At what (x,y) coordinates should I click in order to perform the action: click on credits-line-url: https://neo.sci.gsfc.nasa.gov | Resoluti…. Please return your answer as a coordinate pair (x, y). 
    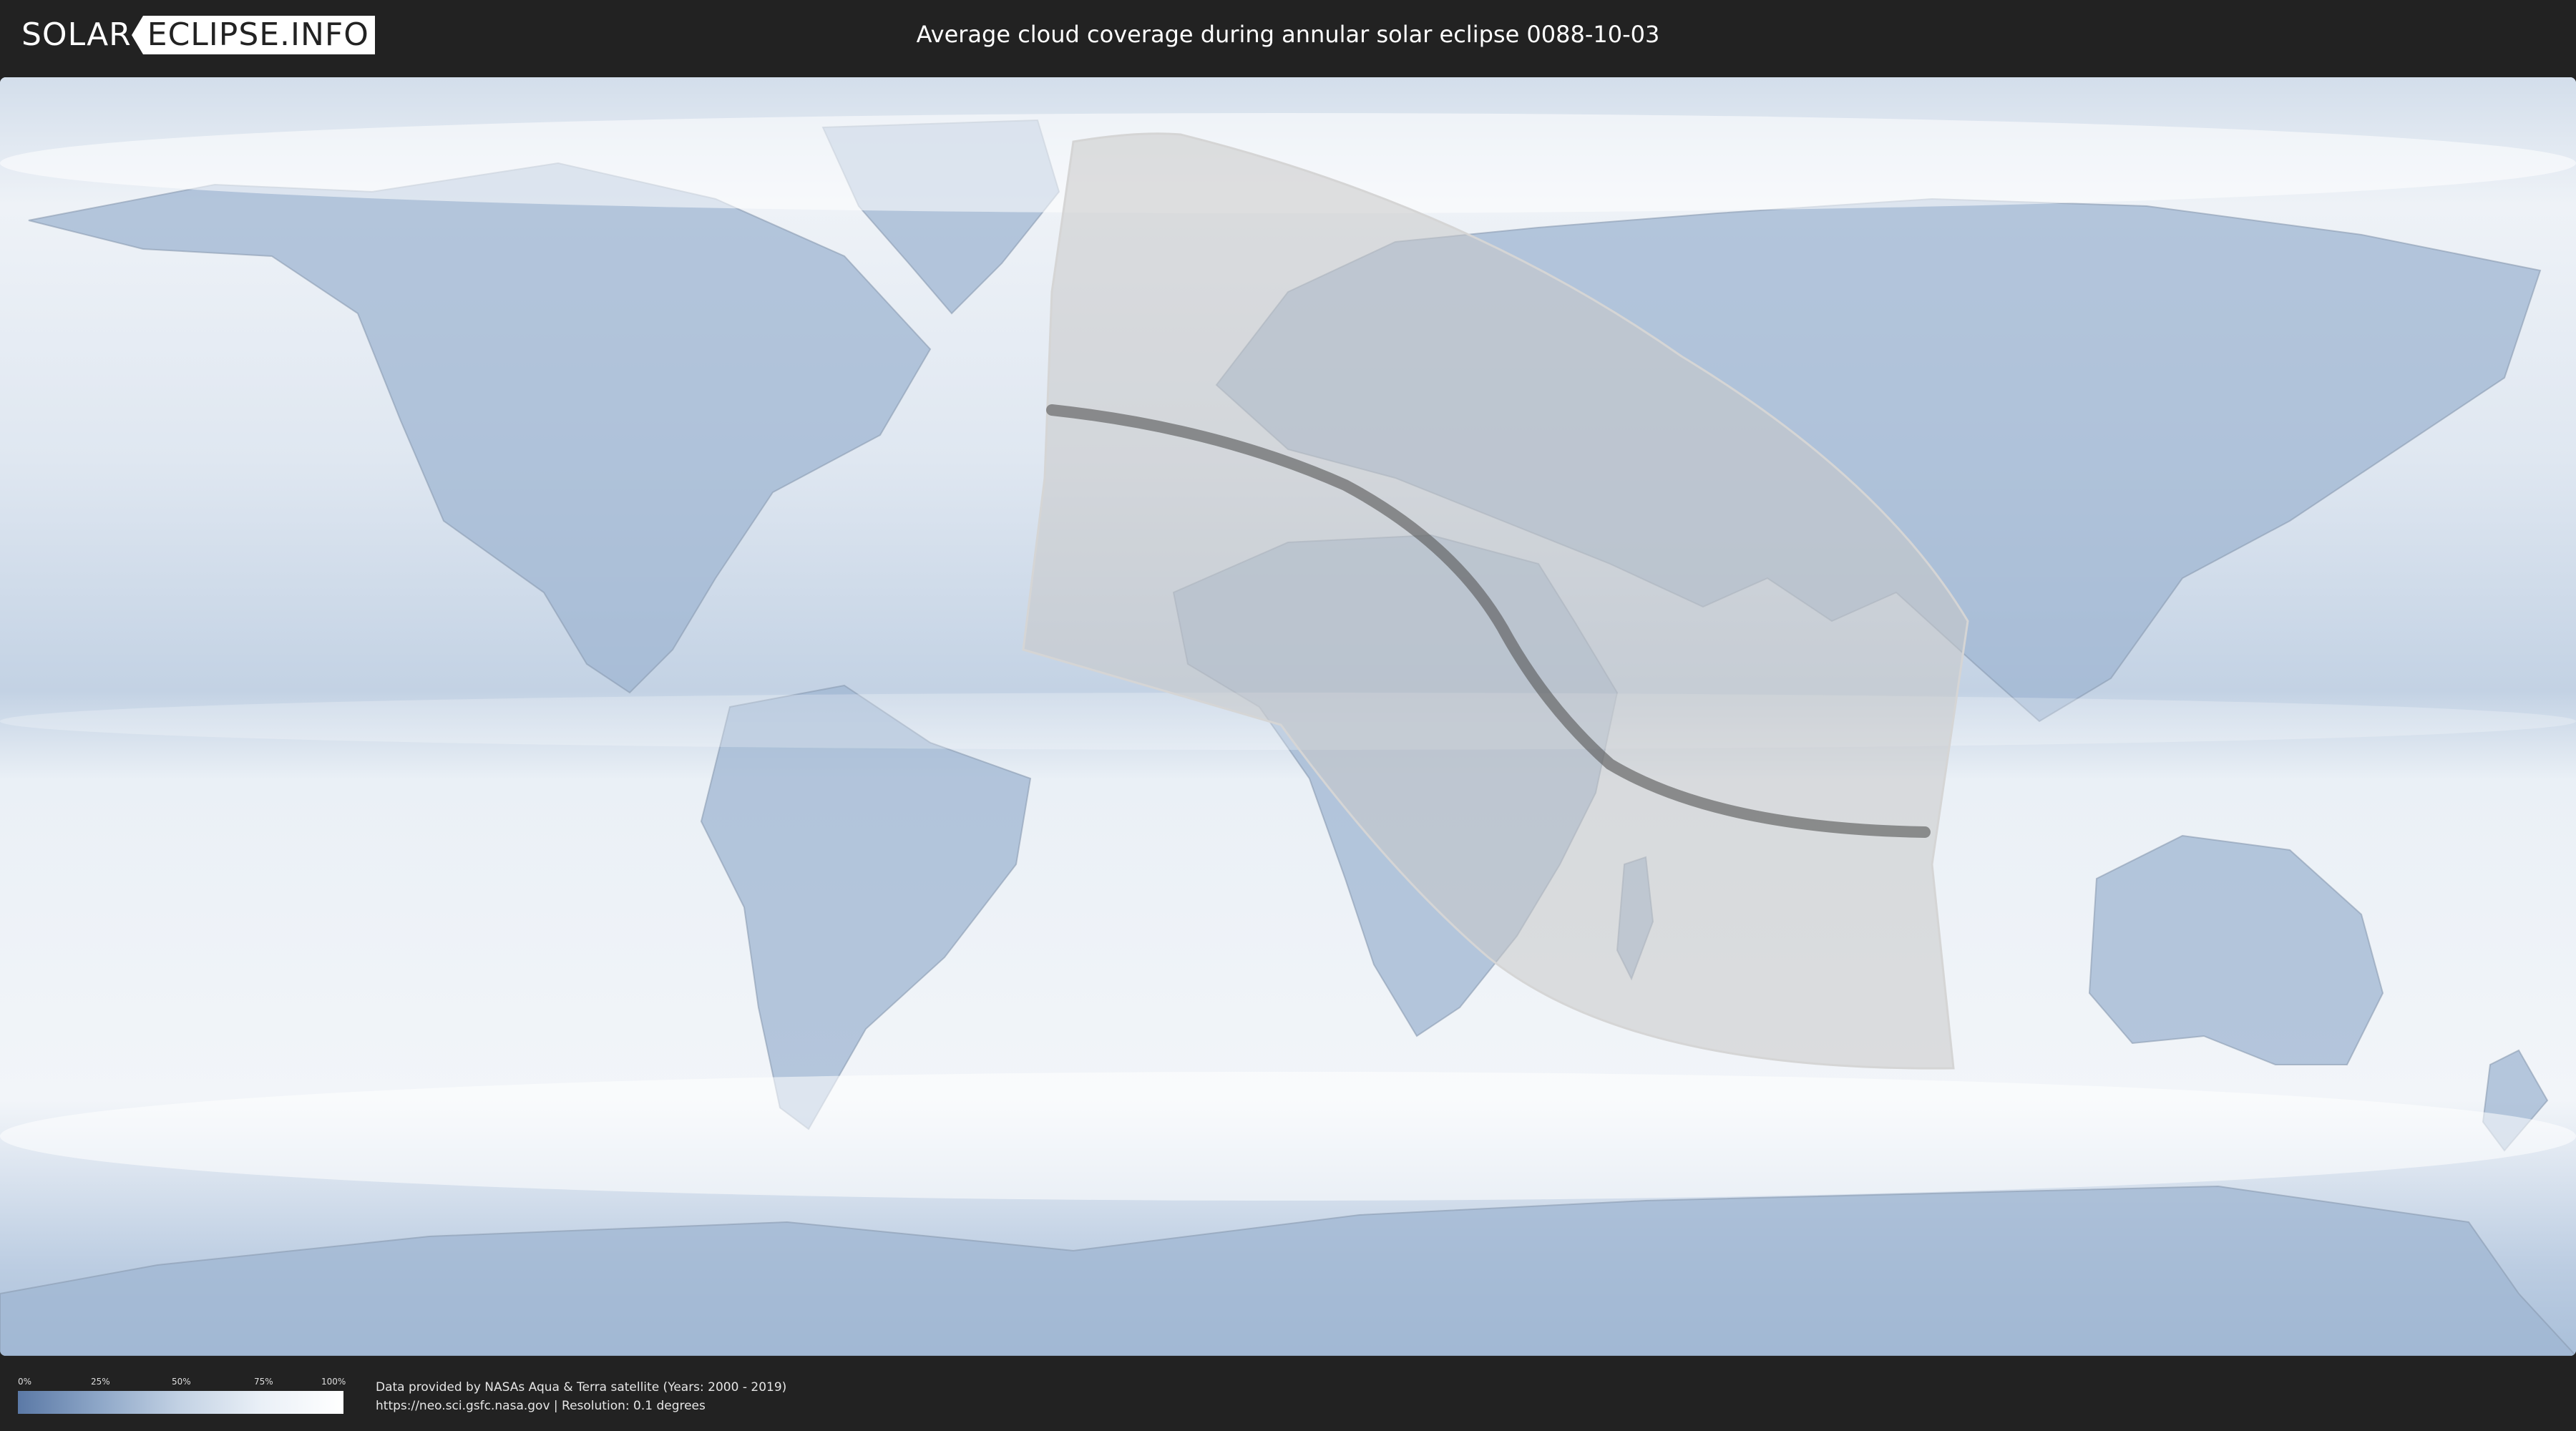
    Looking at the image, I should click on (581, 1406).